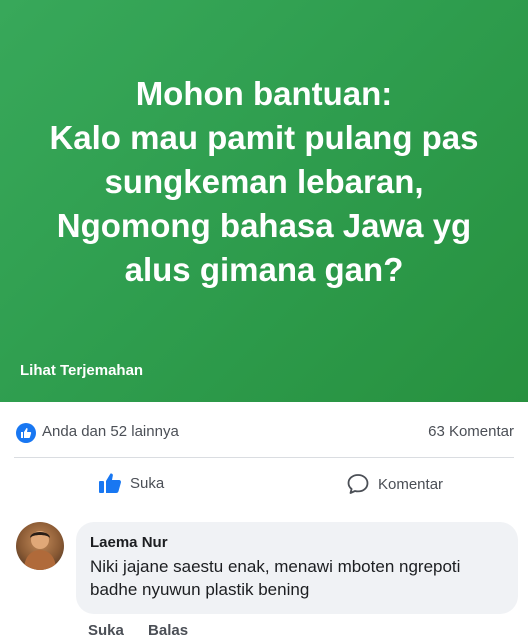 The height and width of the screenshot is (640, 528). I want to click on post-text-line: sungkeman lebaran,, so click(264, 181).